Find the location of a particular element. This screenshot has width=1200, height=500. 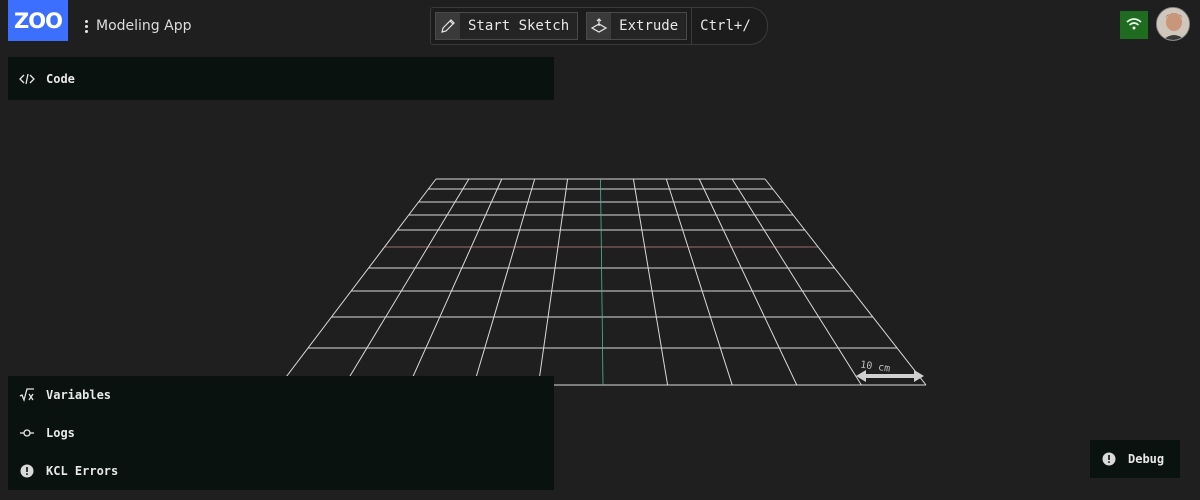

user-avatar is located at coordinates (1173, 24).